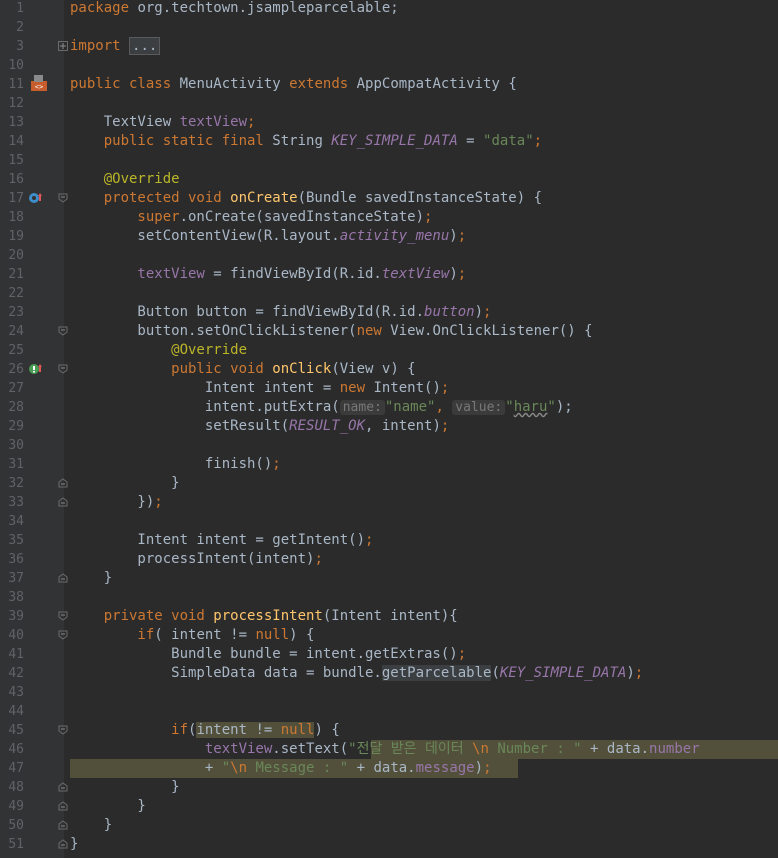 This screenshot has width=778, height=858. What do you see at coordinates (16, 787) in the screenshot?
I see `line-number: 48` at bounding box center [16, 787].